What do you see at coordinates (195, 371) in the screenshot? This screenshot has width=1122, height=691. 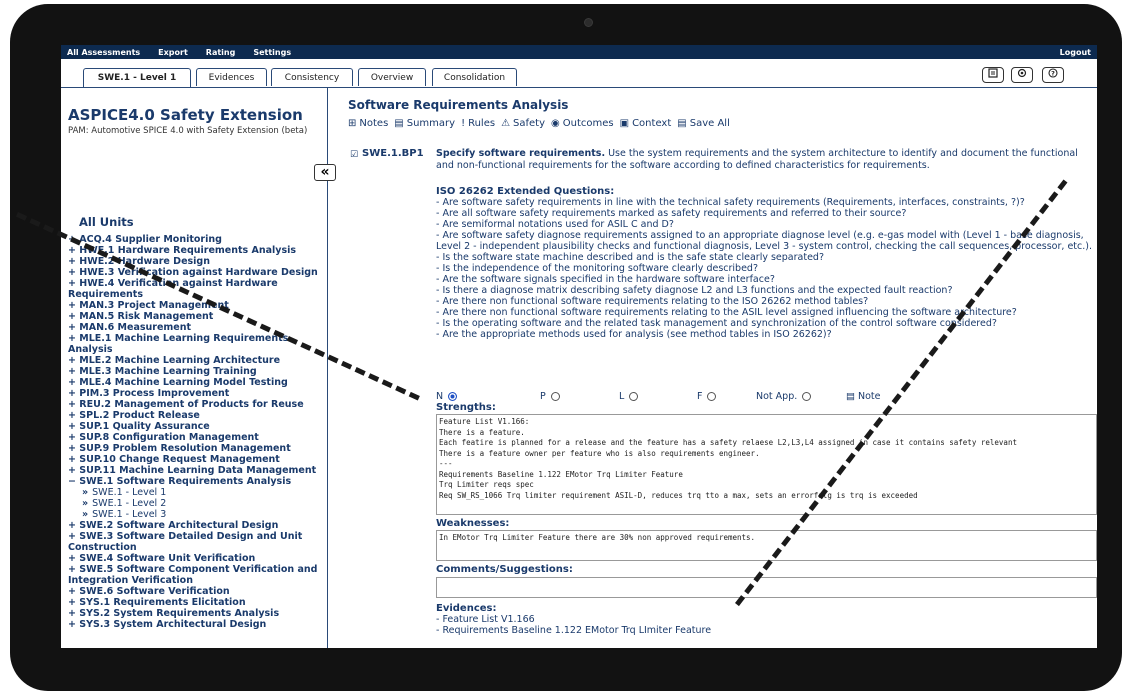 I see `sidebar-unit: + MLE.3 Machine Learning Training` at bounding box center [195, 371].